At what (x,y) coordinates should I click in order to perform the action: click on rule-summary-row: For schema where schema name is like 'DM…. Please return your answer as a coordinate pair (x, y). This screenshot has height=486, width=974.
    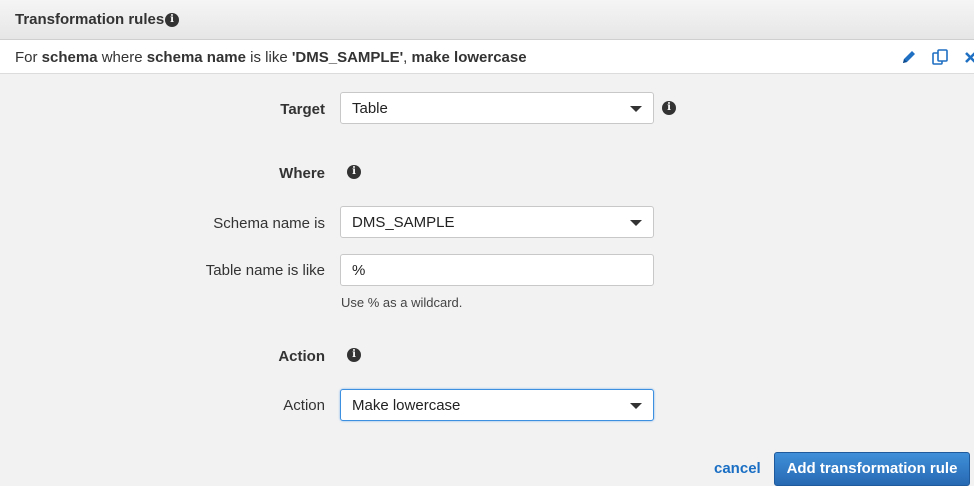
    Looking at the image, I should click on (487, 57).